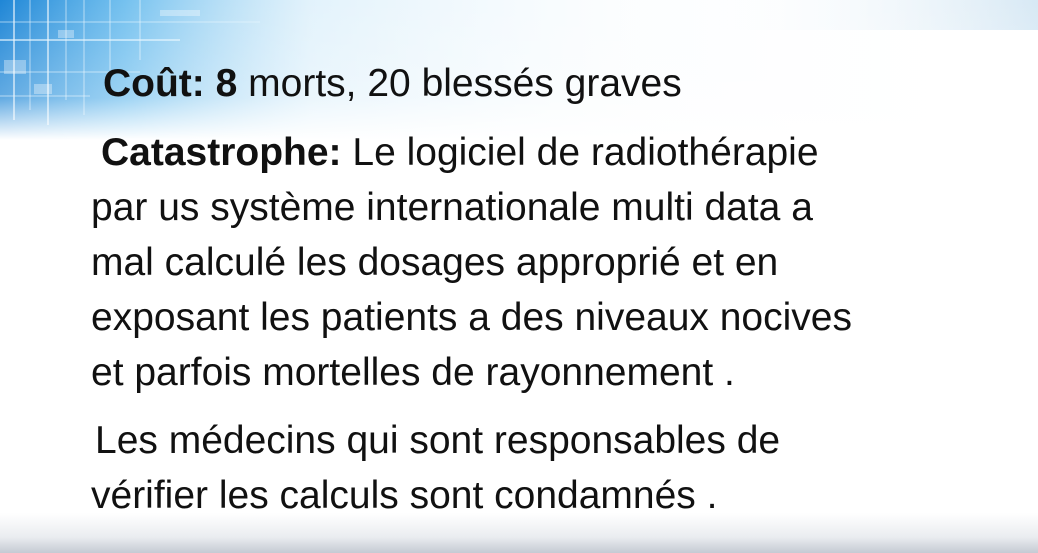 This screenshot has width=1038, height=553. I want to click on cout-label: Coût:, so click(154, 83).